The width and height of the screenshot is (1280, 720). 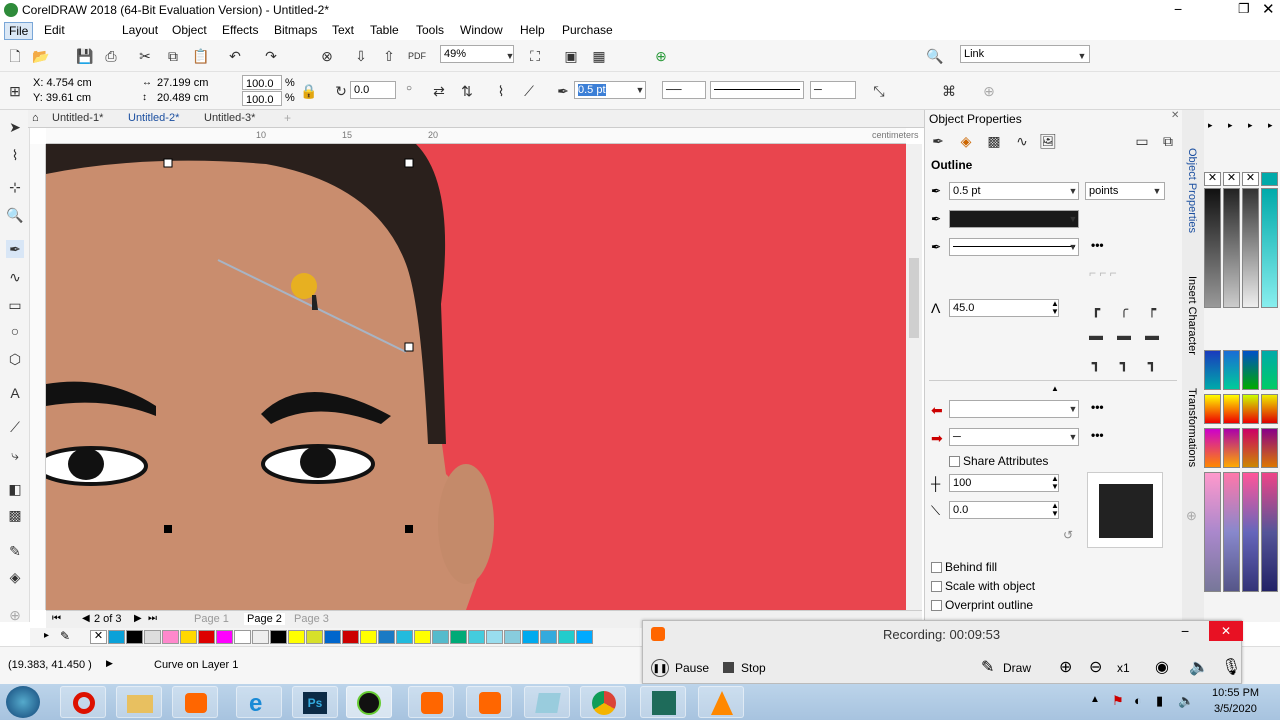 I want to click on menu-text: Text, so click(x=343, y=30).